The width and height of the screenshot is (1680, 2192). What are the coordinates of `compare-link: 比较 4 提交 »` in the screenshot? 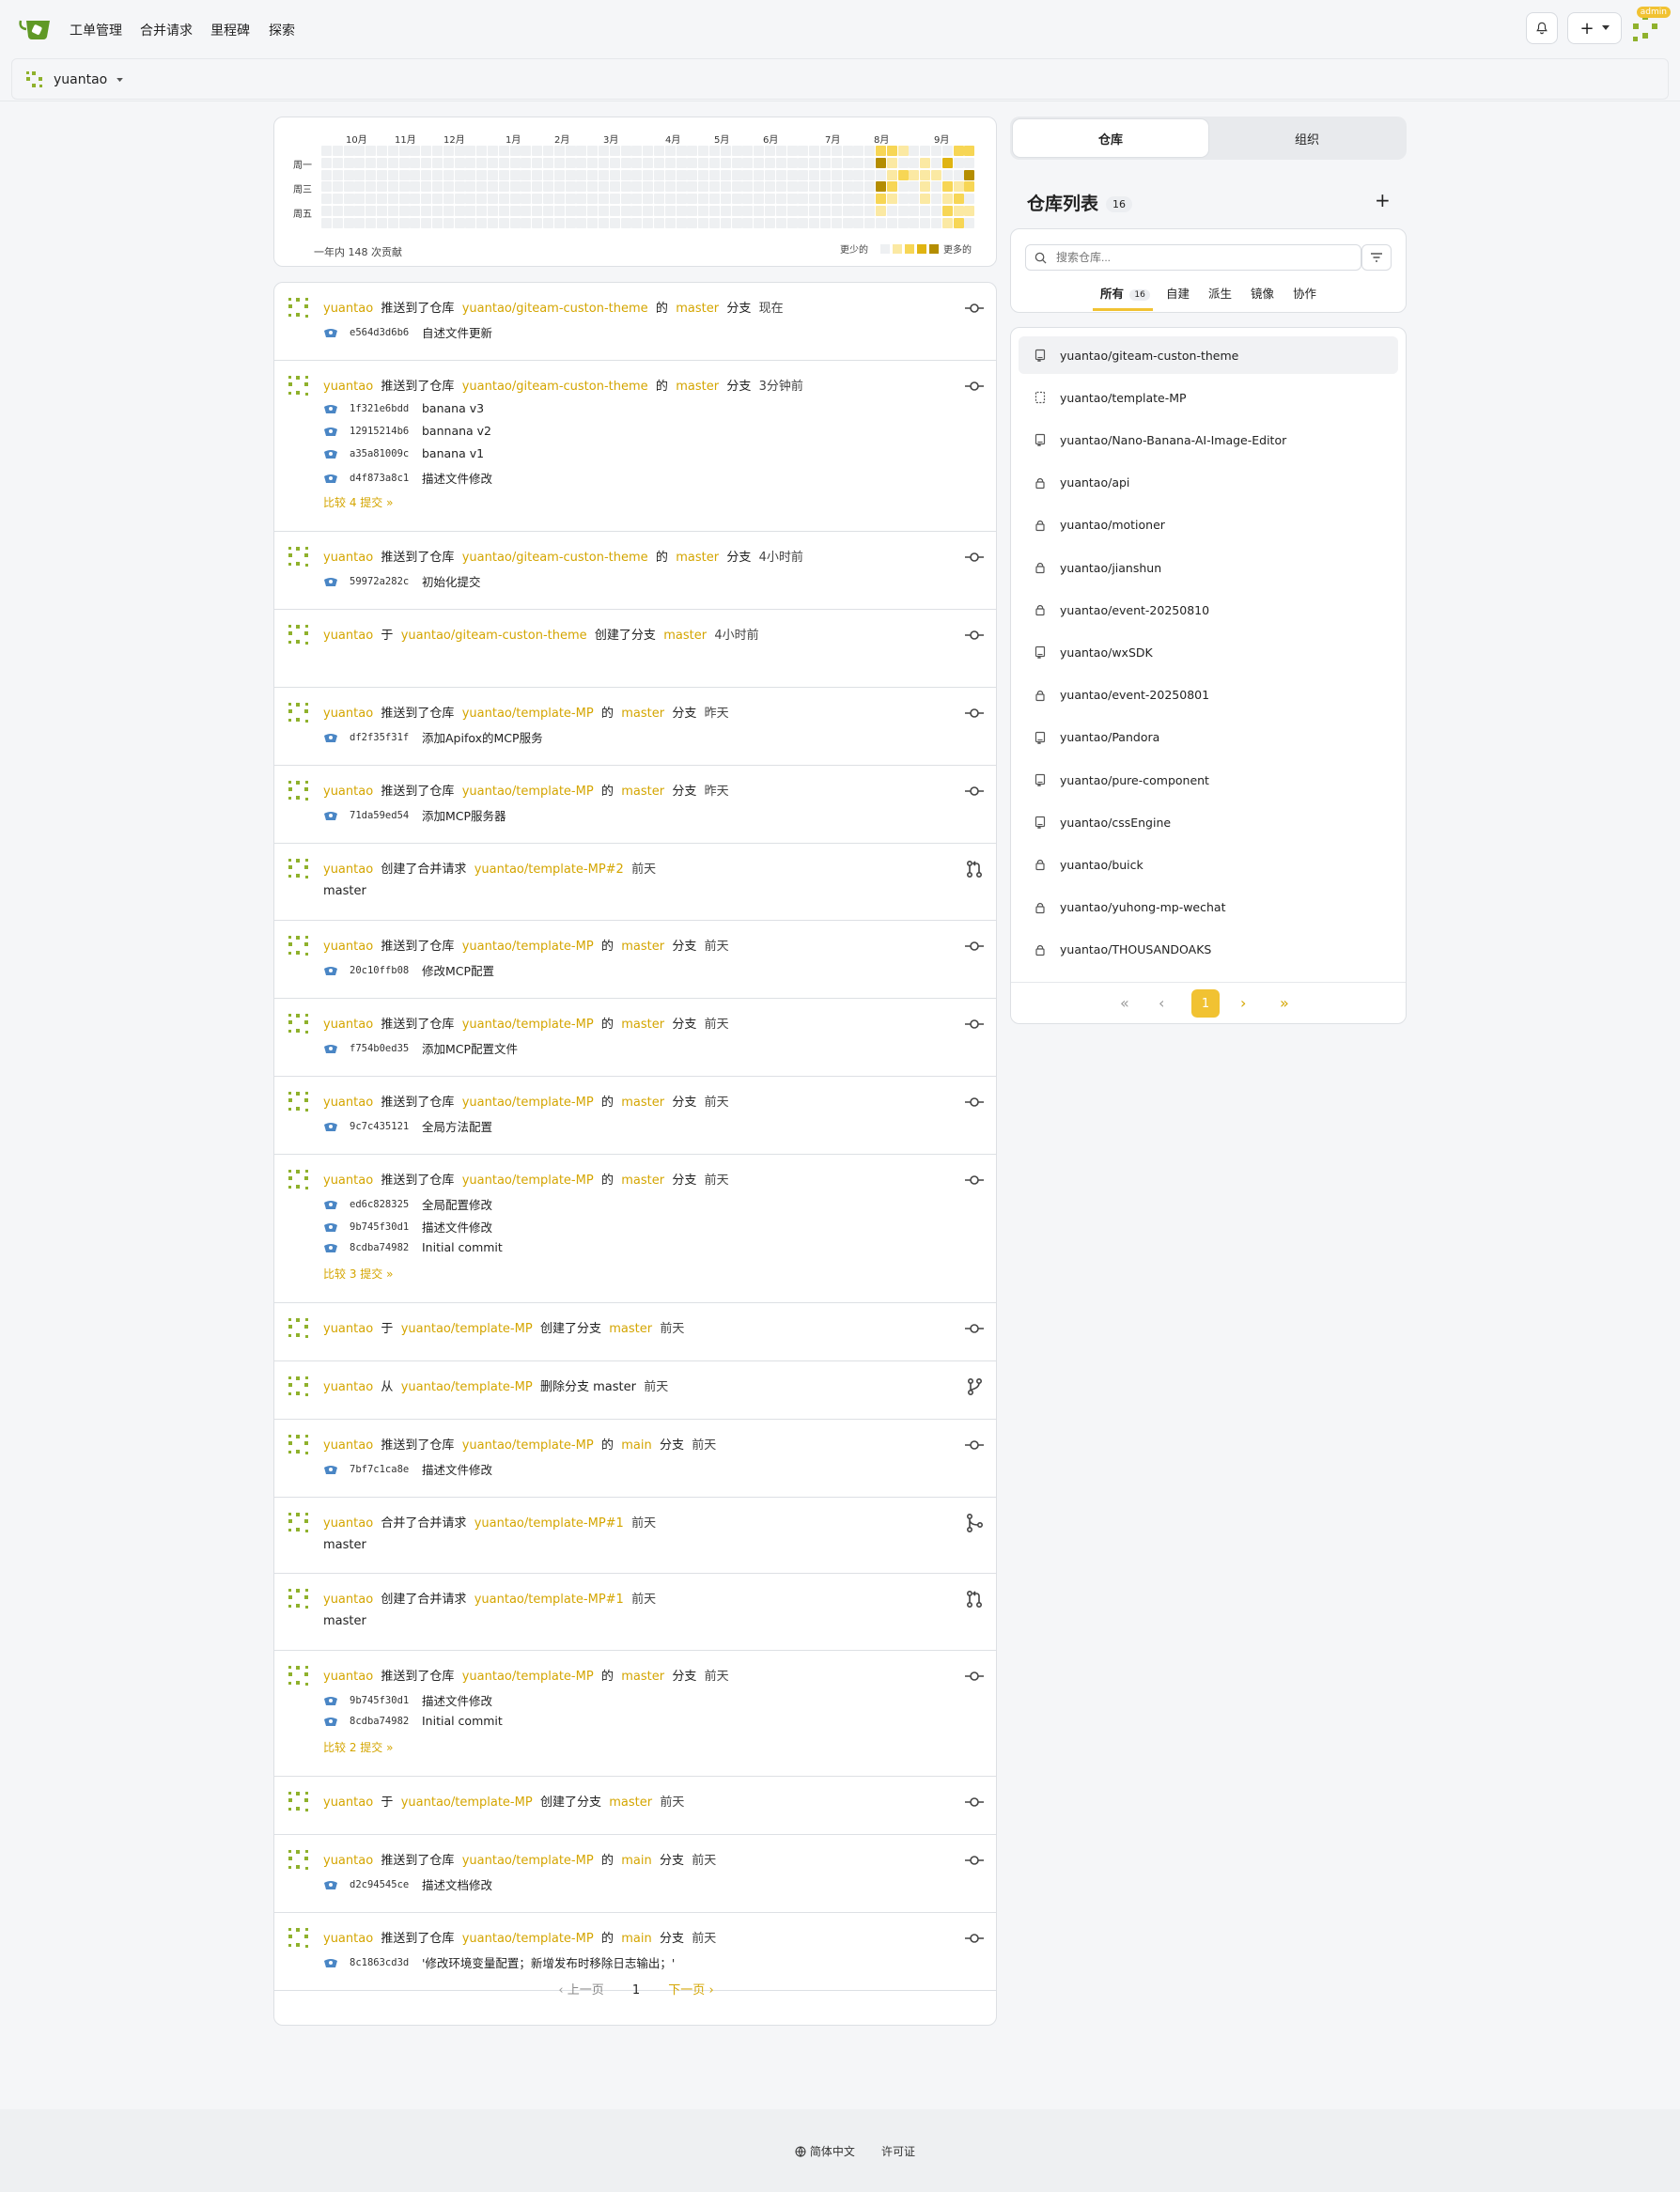 It's located at (358, 502).